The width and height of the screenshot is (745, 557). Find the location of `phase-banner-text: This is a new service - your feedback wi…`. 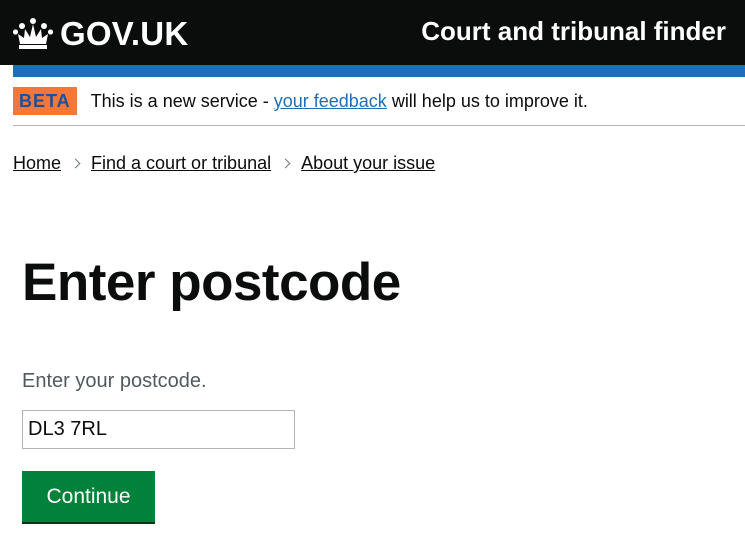

phase-banner-text: This is a new service - your feedback wi… is located at coordinates (339, 101).